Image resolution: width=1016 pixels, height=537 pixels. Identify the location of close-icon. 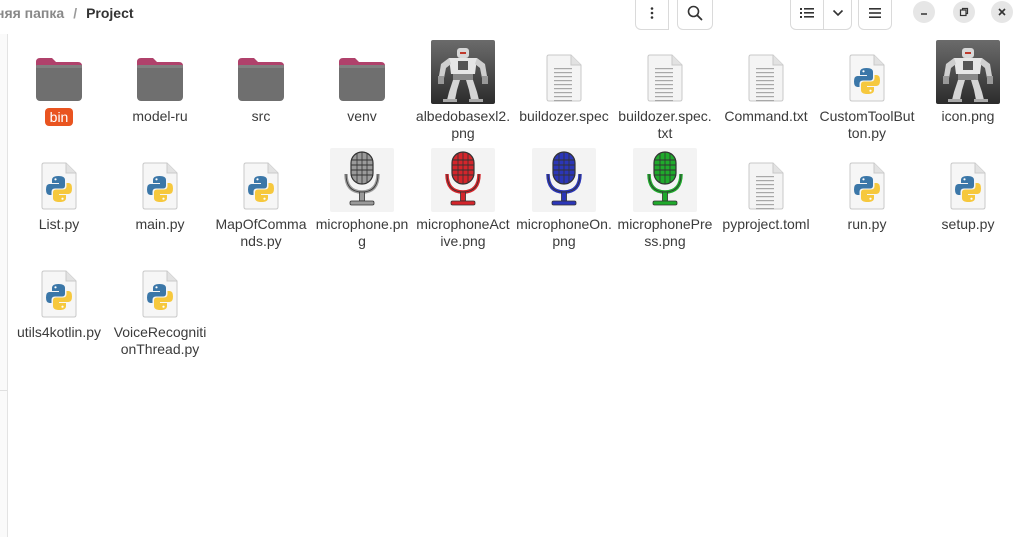
(1002, 12).